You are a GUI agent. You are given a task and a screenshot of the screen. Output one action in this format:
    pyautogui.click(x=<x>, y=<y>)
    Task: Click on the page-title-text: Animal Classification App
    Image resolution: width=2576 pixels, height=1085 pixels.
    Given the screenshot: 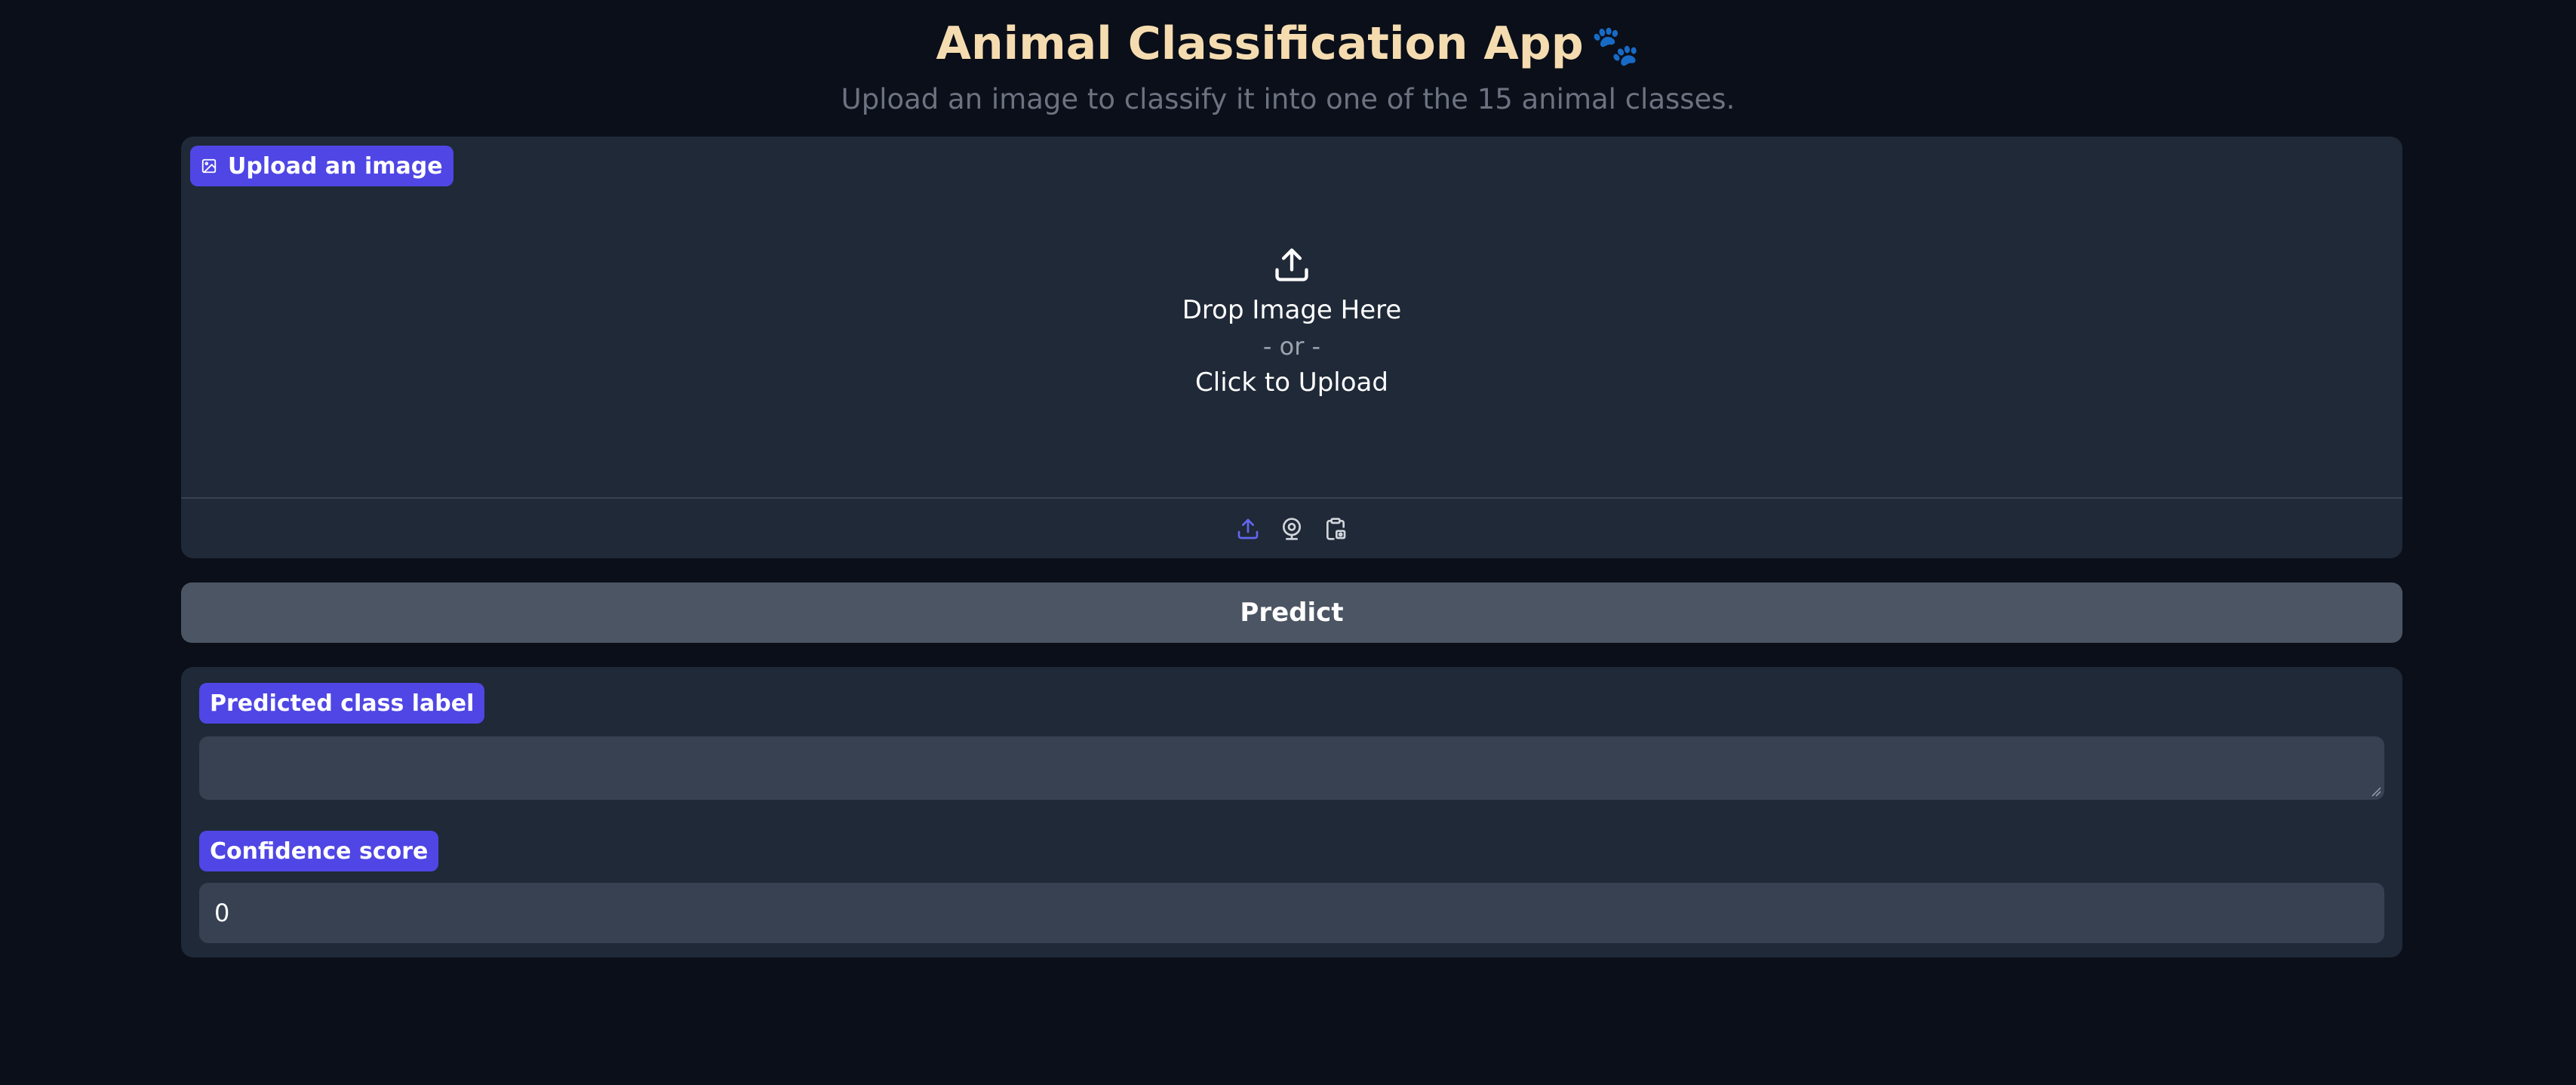 What is the action you would take?
    pyautogui.click(x=1260, y=43)
    